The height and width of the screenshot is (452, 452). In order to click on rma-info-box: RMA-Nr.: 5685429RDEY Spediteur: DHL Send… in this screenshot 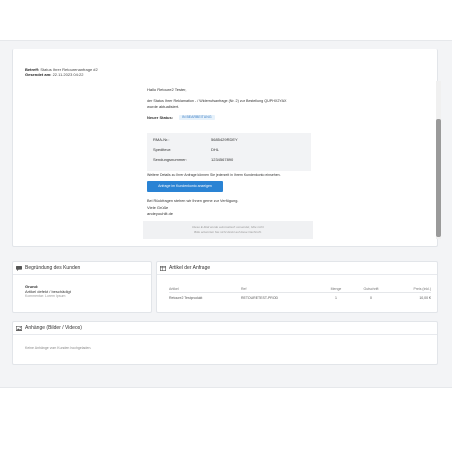, I will do `click(229, 152)`.